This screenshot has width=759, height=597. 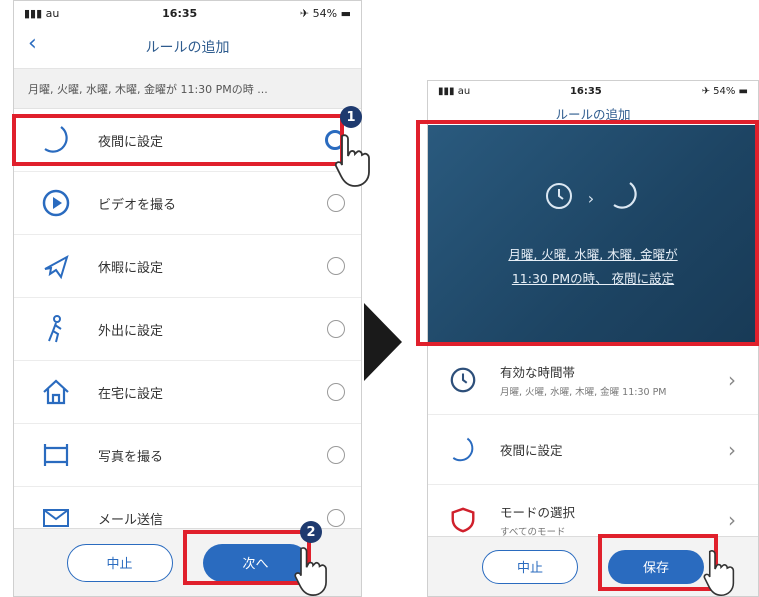 What do you see at coordinates (538, 512) in the screenshot?
I see `row-title: モードの選択` at bounding box center [538, 512].